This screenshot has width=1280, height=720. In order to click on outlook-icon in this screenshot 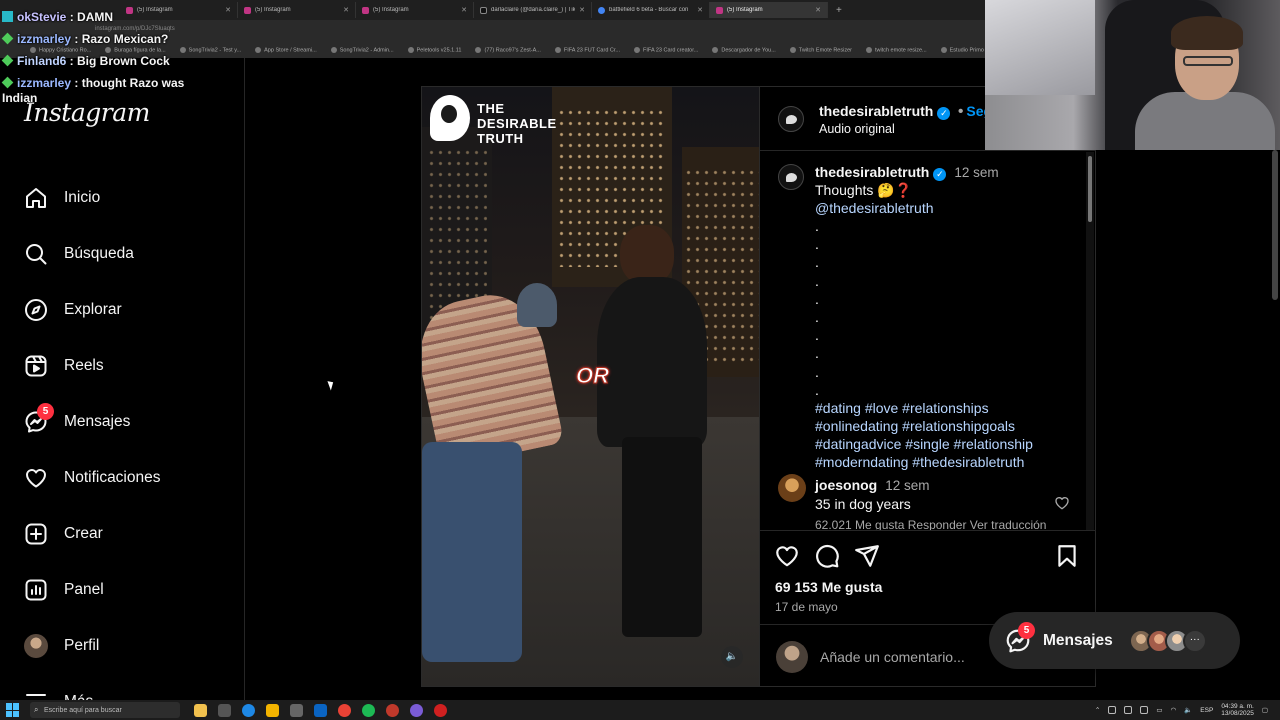, I will do `click(320, 710)`.